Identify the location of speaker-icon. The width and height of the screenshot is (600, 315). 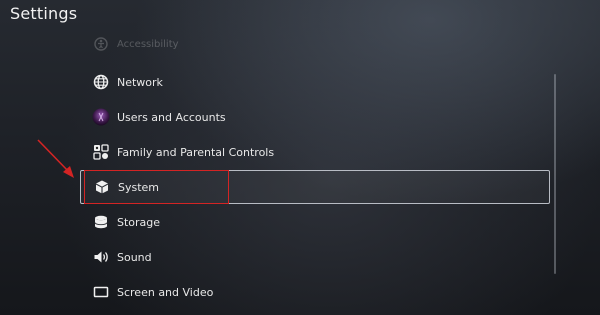
(101, 257).